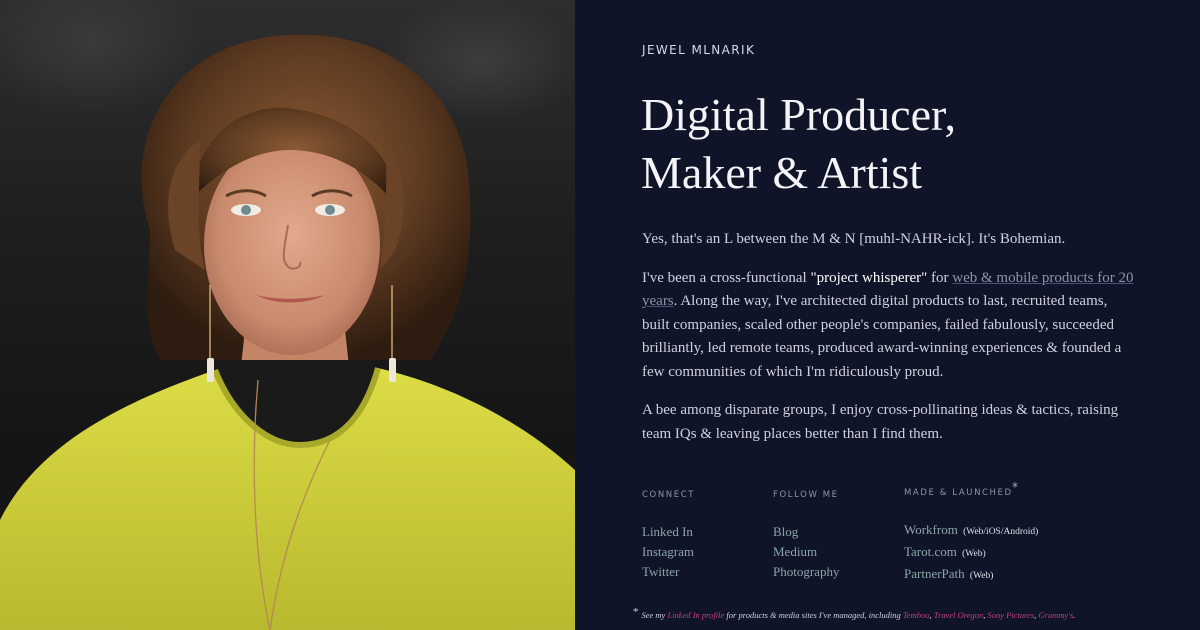 This screenshot has height=630, width=1200. Describe the element at coordinates (959, 615) in the screenshot. I see `travel-oregon-link: Travel Oregon` at that location.